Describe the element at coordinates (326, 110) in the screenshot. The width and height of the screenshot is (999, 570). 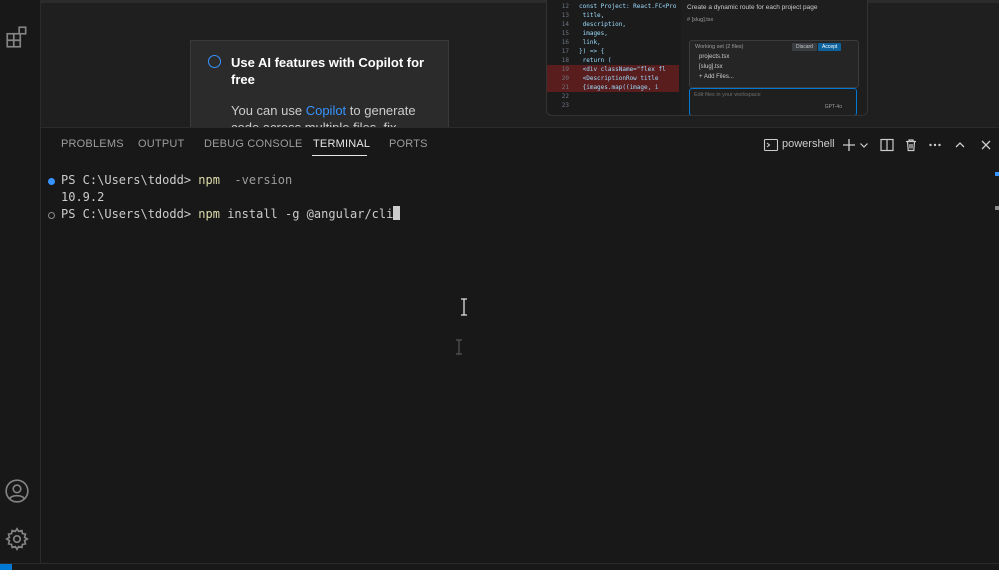
I see `copilot-link: Copilot` at that location.